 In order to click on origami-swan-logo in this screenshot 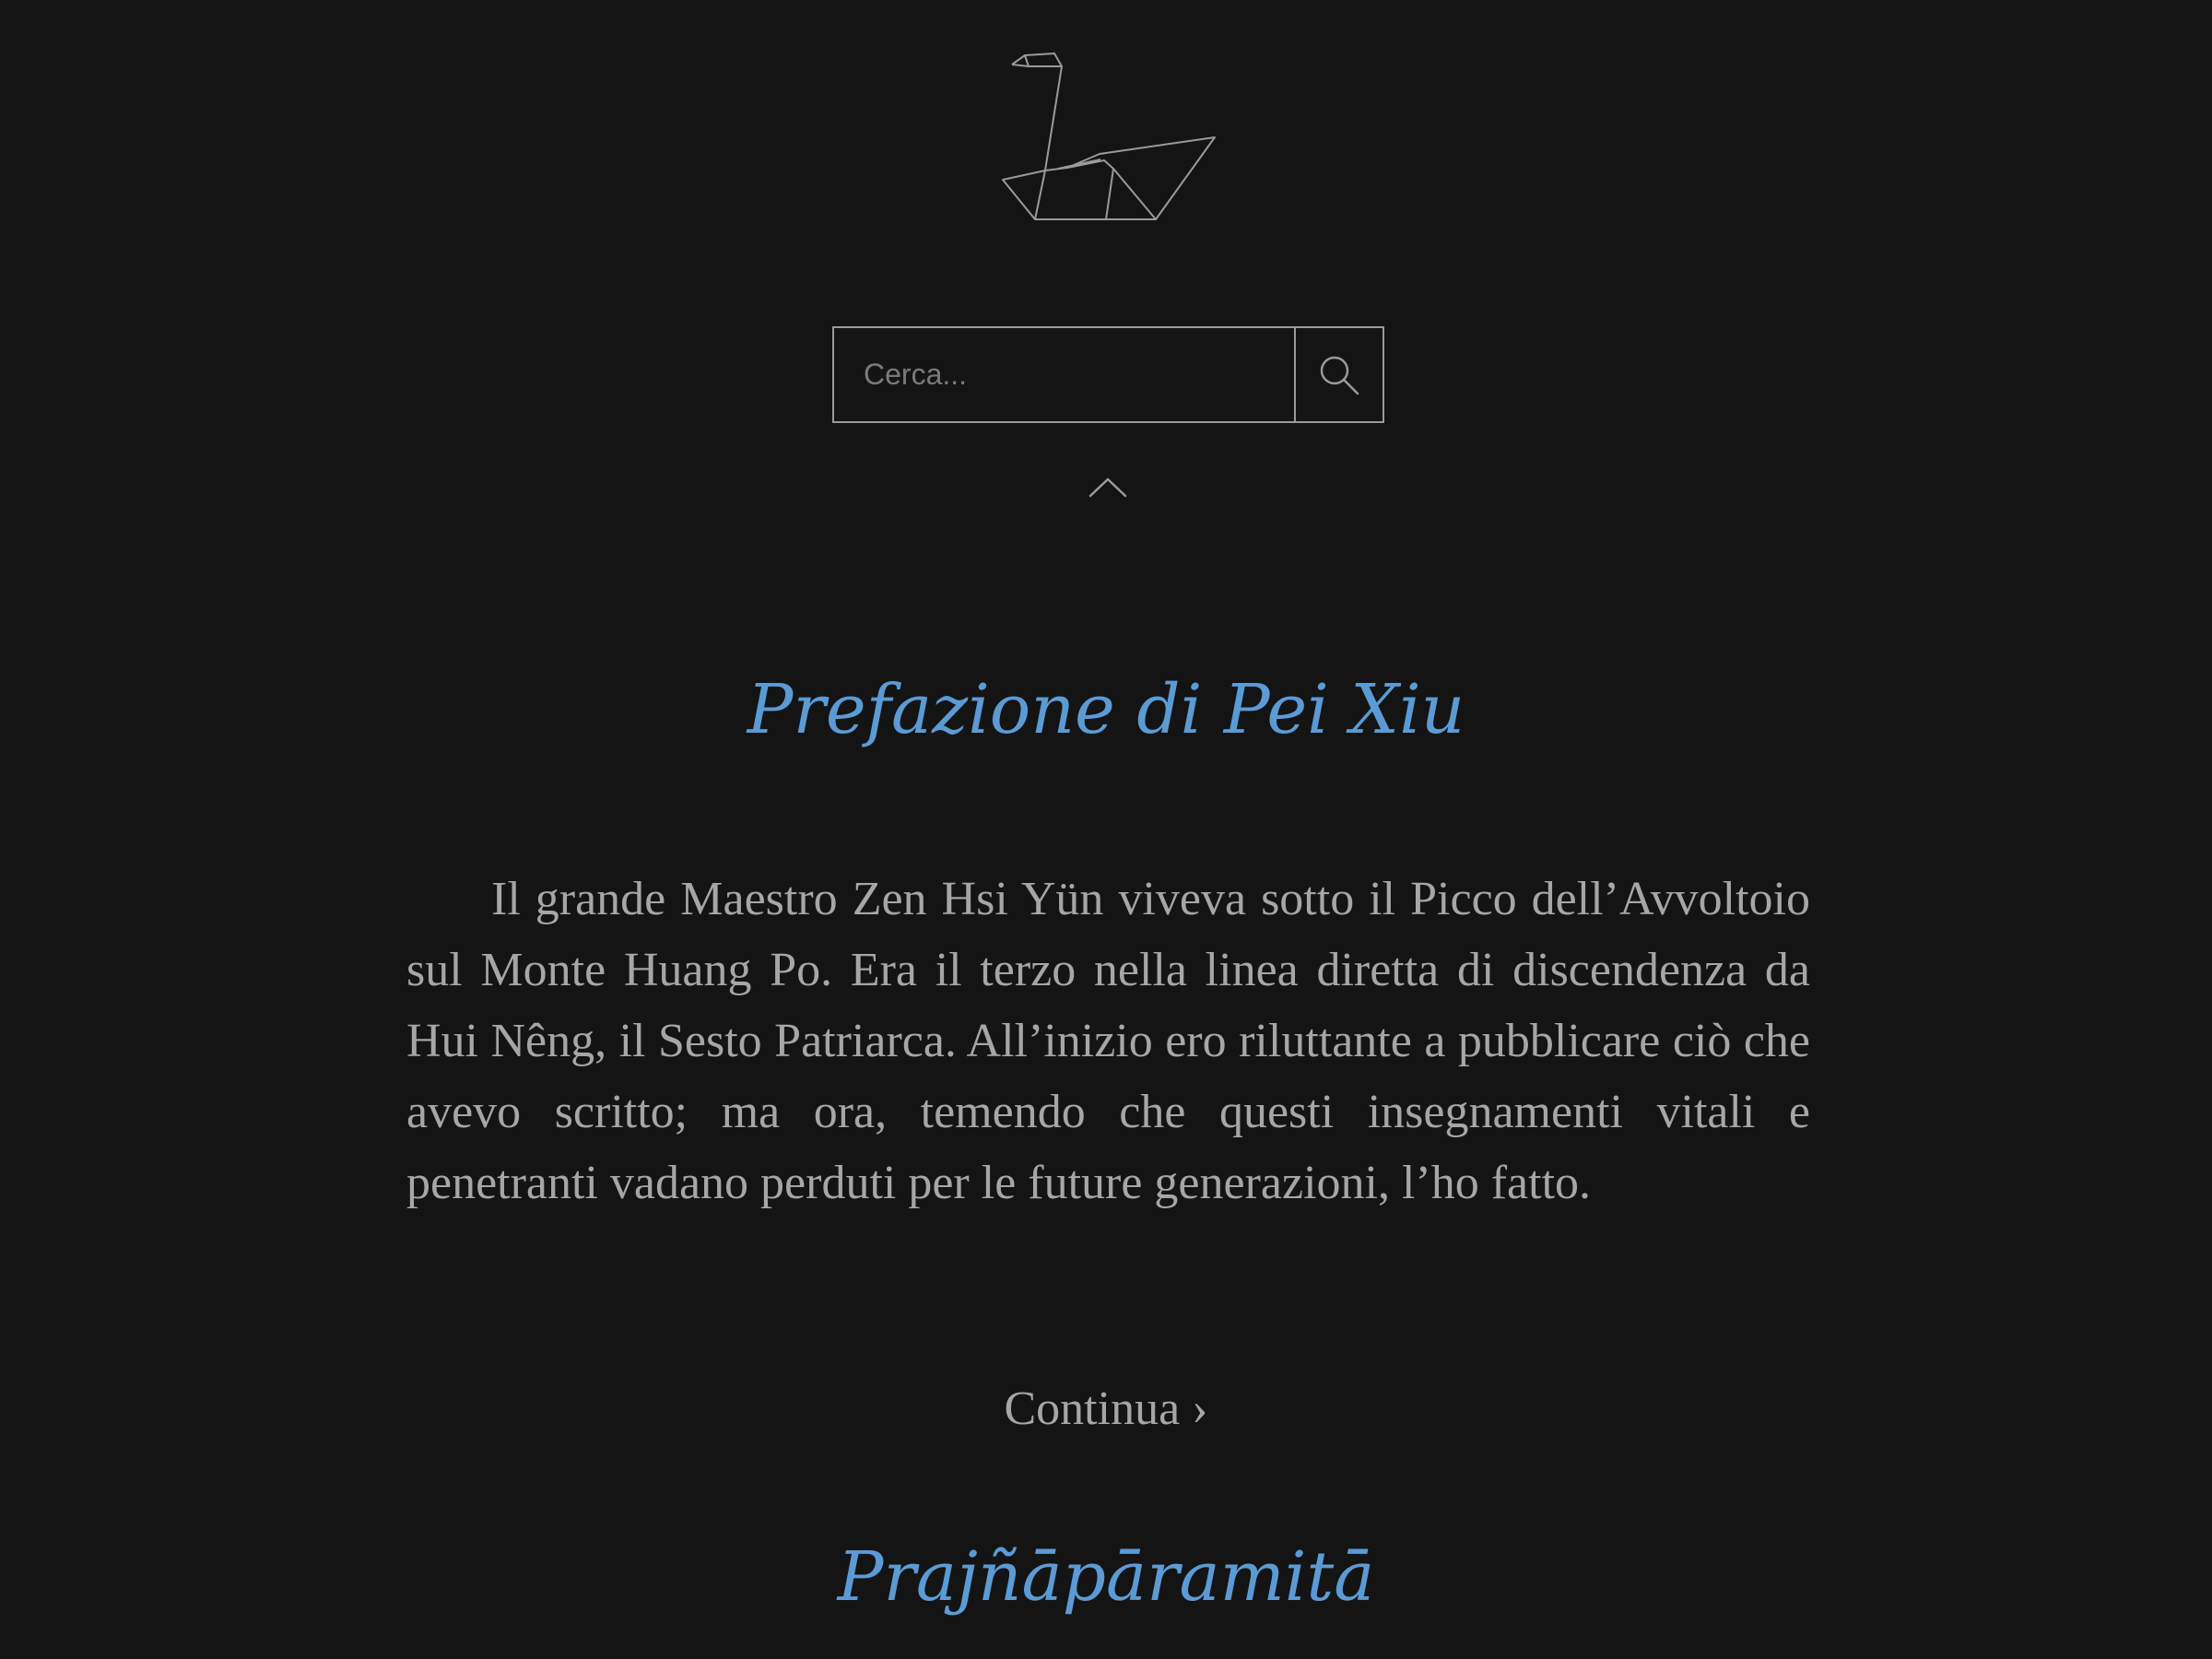, I will do `click(1109, 136)`.